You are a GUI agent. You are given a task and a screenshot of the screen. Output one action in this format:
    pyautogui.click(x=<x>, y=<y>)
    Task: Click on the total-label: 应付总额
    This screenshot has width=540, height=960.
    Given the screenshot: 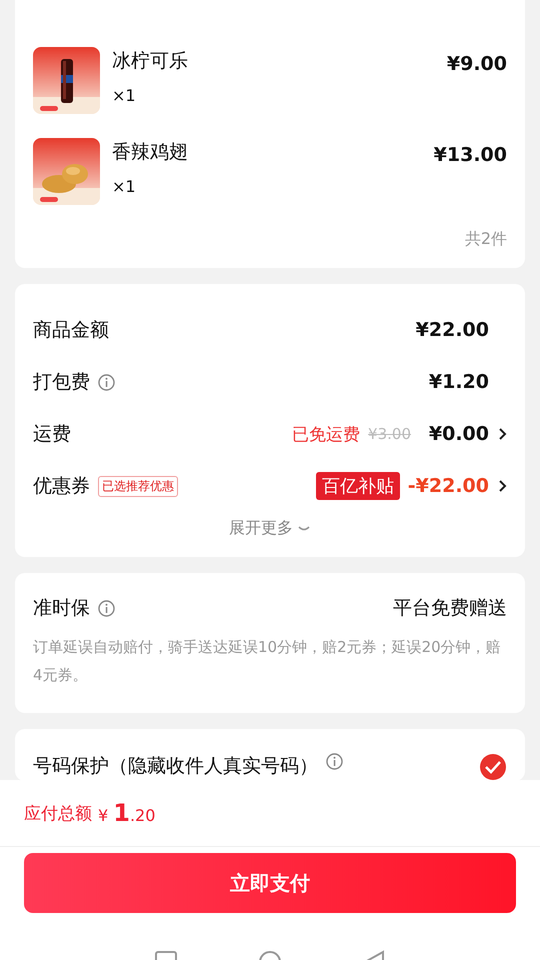 What is the action you would take?
    pyautogui.click(x=58, y=813)
    